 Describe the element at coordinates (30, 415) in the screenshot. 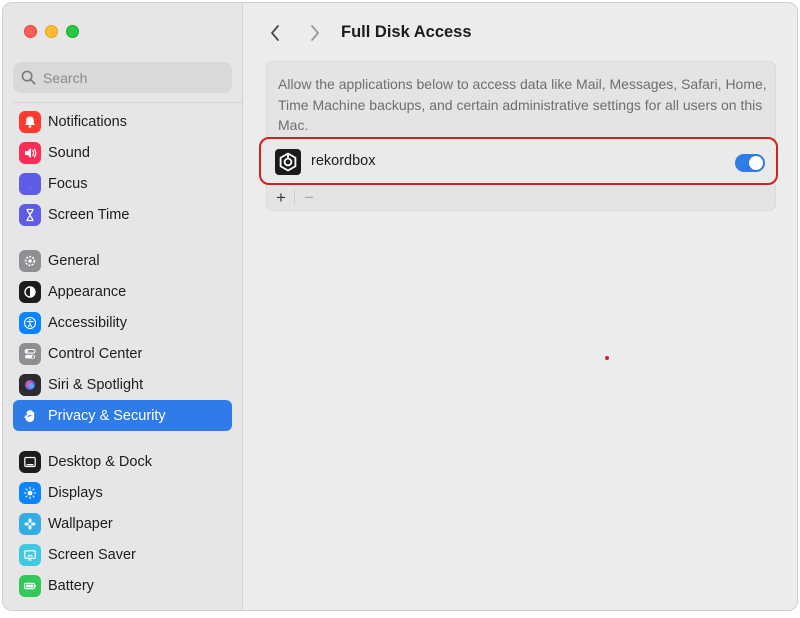

I see `hand-icon` at that location.